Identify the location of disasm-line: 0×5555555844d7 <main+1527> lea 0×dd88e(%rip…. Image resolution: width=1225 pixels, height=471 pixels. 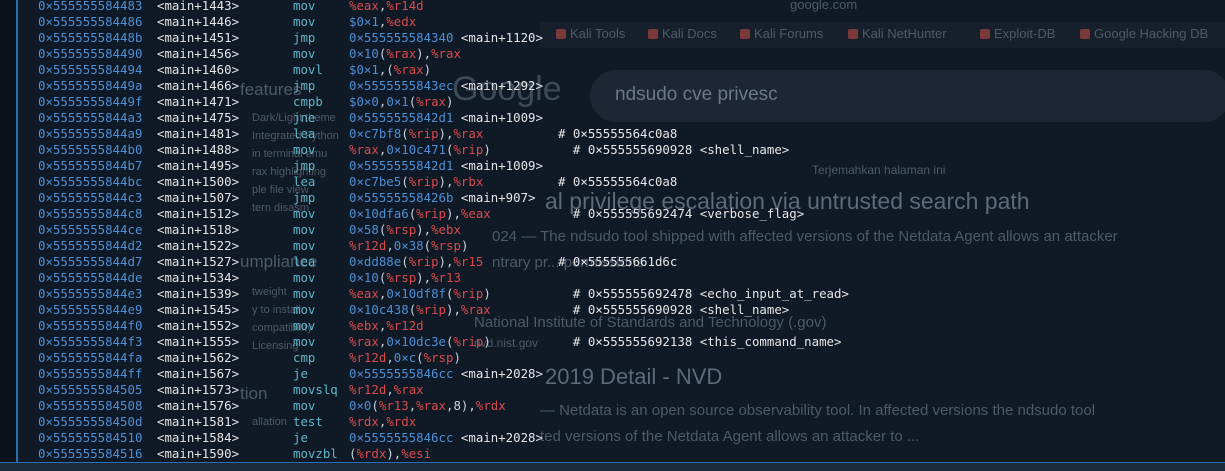
(621, 262).